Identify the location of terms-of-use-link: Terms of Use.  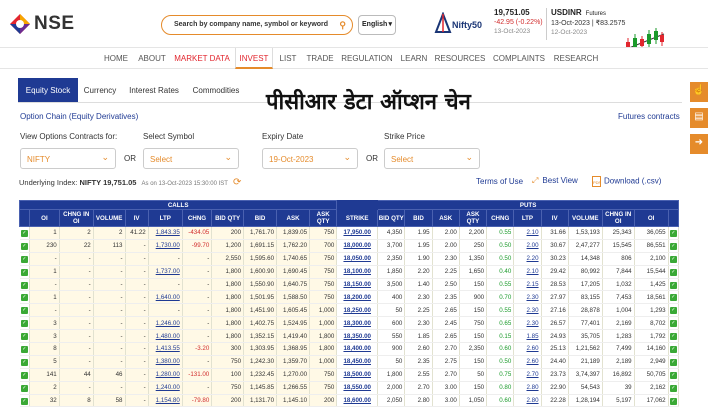
(499, 181).